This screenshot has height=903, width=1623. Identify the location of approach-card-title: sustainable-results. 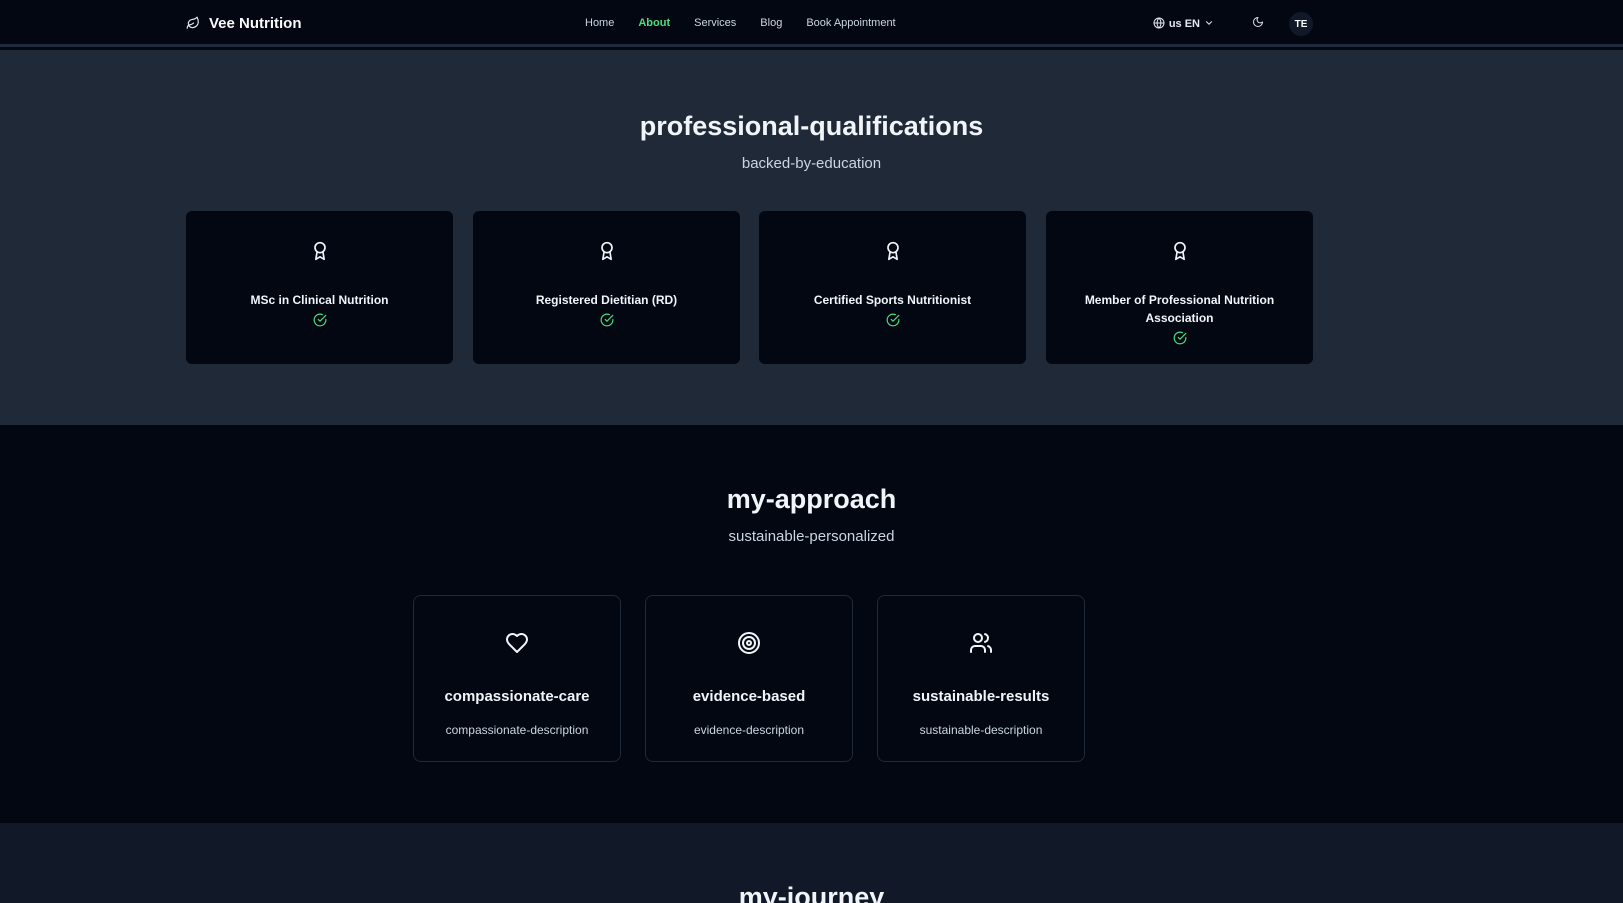
(981, 696).